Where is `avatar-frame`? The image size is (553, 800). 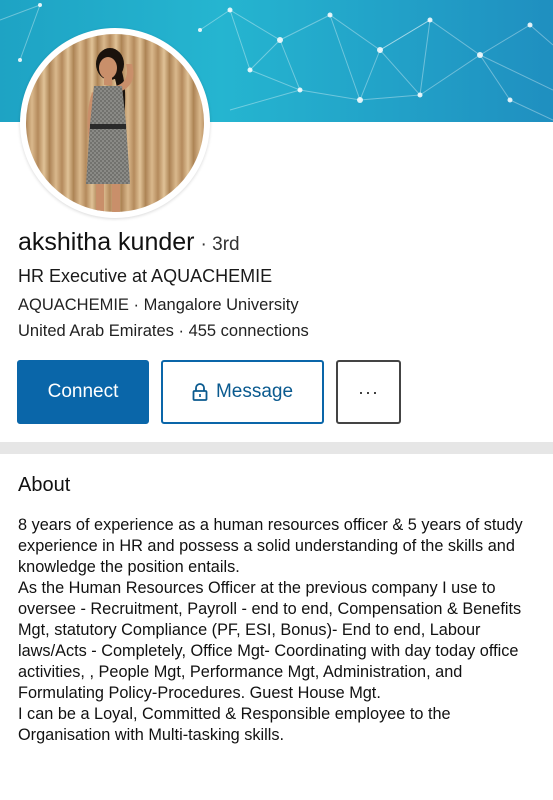 avatar-frame is located at coordinates (115, 123).